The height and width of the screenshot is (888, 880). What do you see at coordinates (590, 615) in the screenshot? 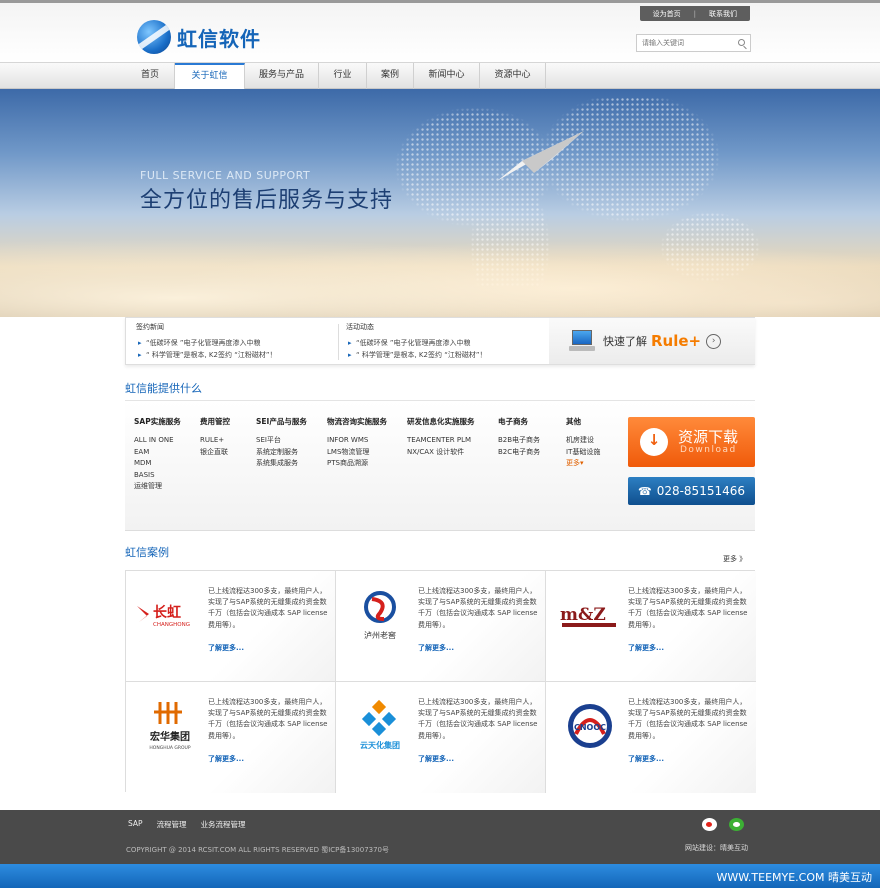
I see `mz-logo: m&Z` at bounding box center [590, 615].